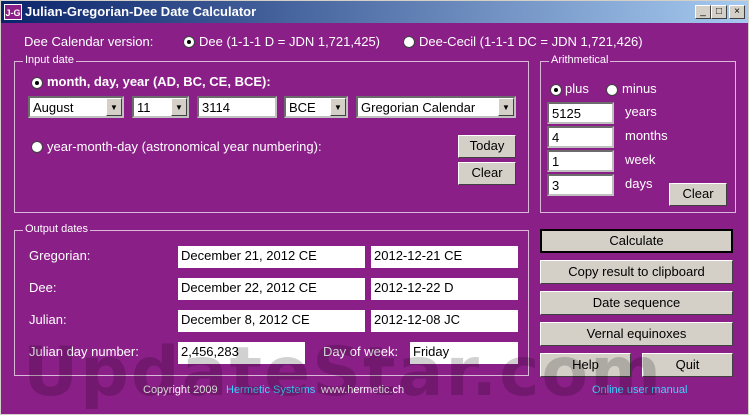 The width and height of the screenshot is (749, 415). I want to click on dee-label: Dee:, so click(43, 287).